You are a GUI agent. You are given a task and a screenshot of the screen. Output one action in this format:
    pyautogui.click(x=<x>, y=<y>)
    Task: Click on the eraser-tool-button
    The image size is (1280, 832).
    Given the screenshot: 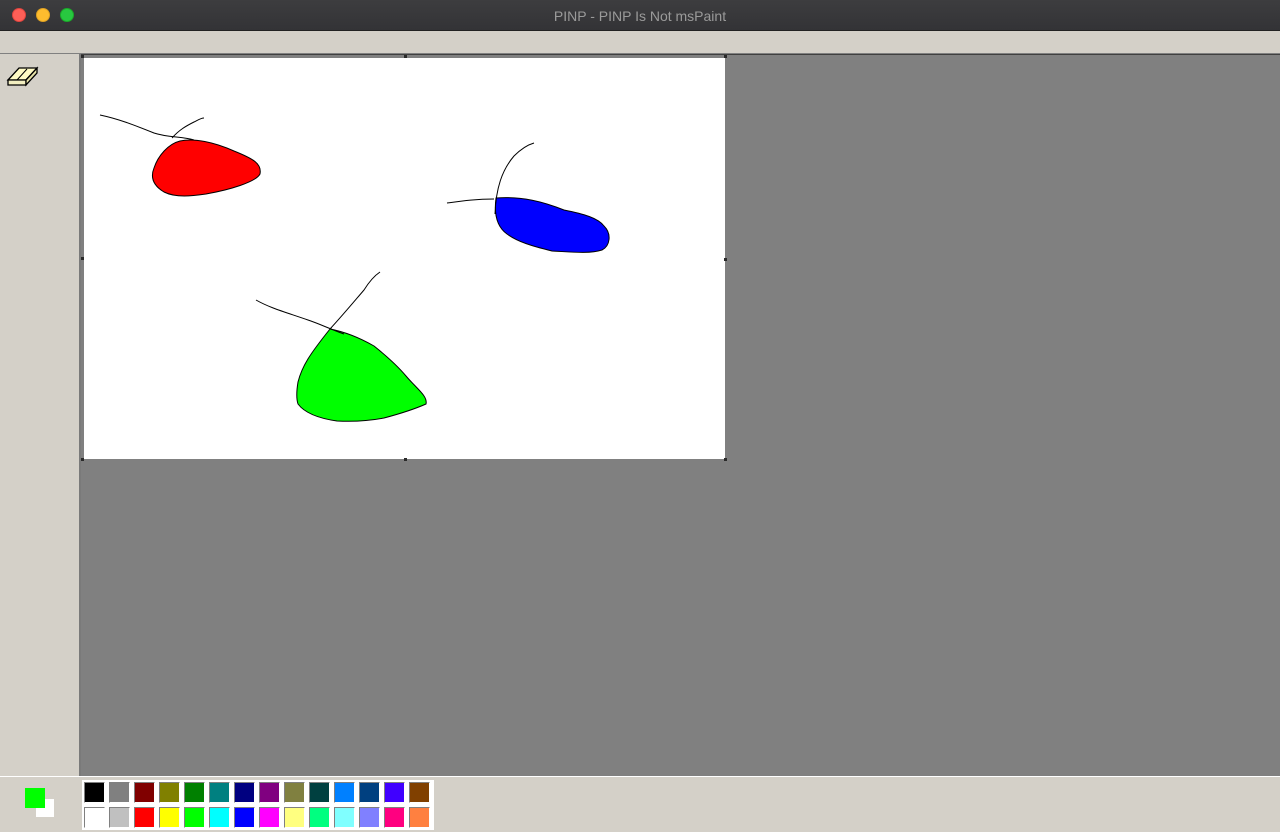 What is the action you would take?
    pyautogui.click(x=22, y=74)
    